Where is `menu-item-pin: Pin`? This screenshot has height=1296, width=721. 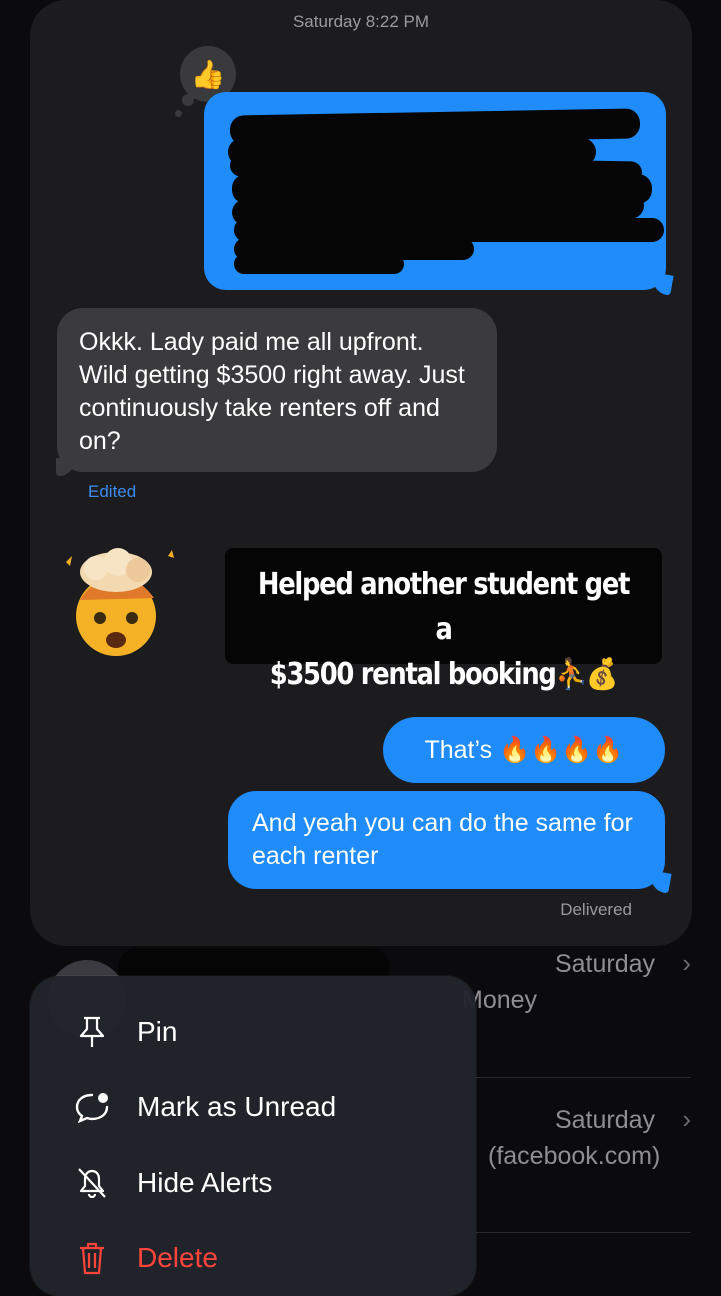
menu-item-pin: Pin is located at coordinates (253, 1032).